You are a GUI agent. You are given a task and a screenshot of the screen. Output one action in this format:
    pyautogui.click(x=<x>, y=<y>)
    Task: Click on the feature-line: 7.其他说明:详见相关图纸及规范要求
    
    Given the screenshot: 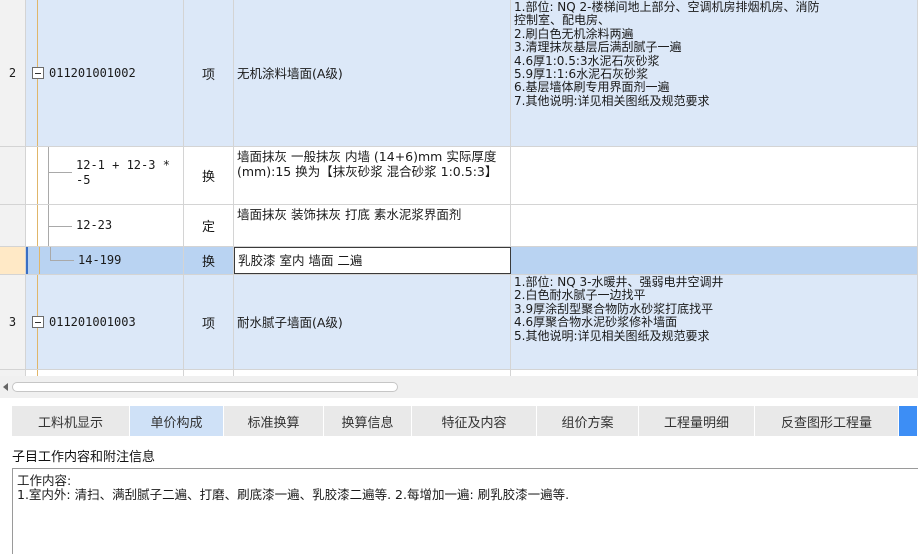 What is the action you would take?
    pyautogui.click(x=612, y=100)
    